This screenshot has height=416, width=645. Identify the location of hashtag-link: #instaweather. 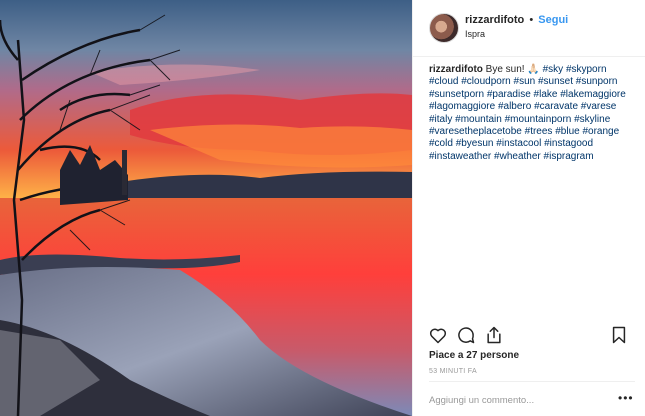
(460, 156).